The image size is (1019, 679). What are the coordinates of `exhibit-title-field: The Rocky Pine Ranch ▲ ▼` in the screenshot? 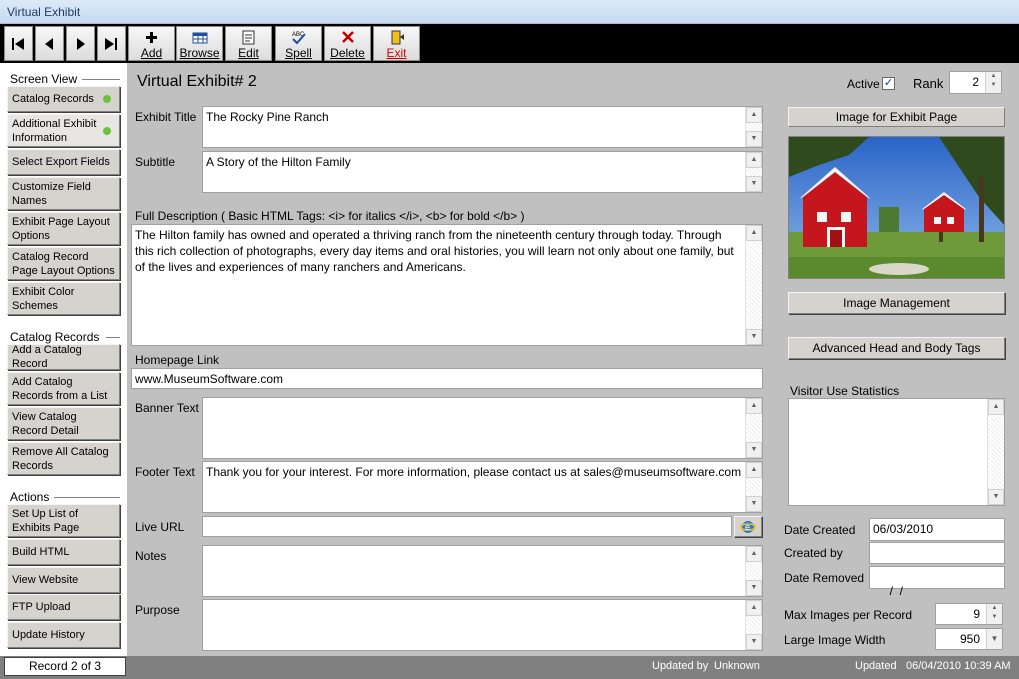 It's located at (482, 127).